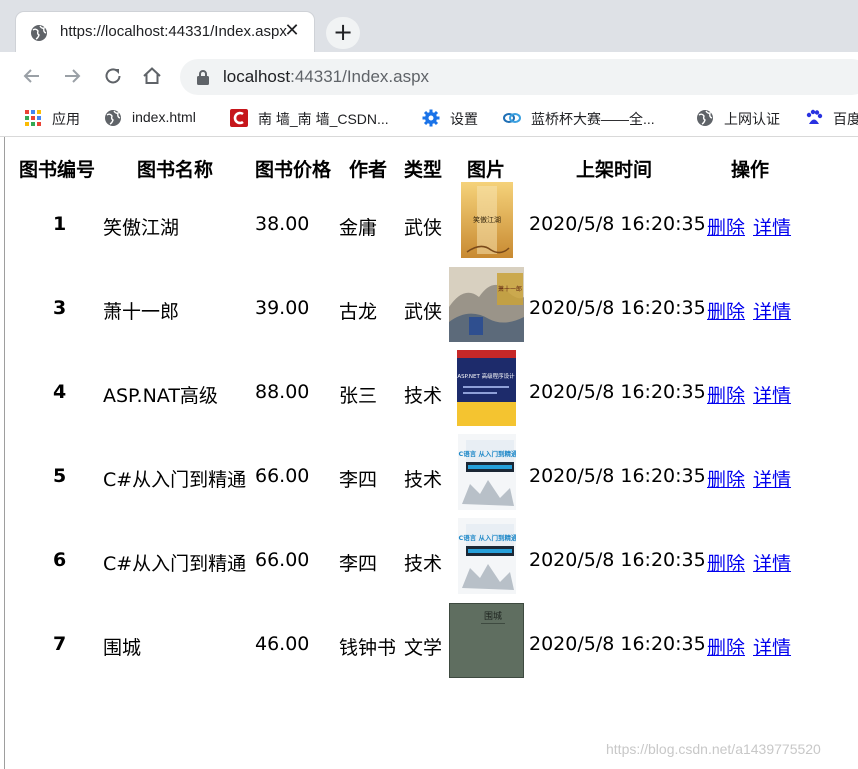  What do you see at coordinates (282, 644) in the screenshot?
I see `cell-book-price: 46.00` at bounding box center [282, 644].